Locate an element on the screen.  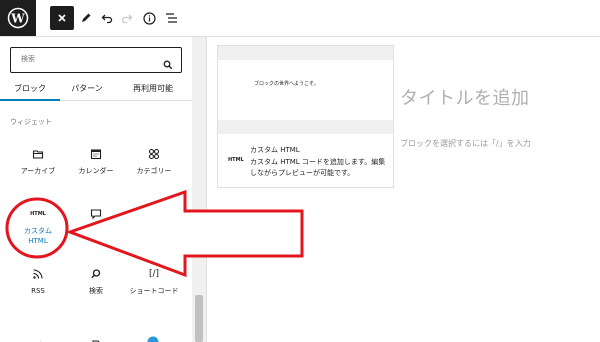
wordpress-logo-icon: W is located at coordinates (18, 18).